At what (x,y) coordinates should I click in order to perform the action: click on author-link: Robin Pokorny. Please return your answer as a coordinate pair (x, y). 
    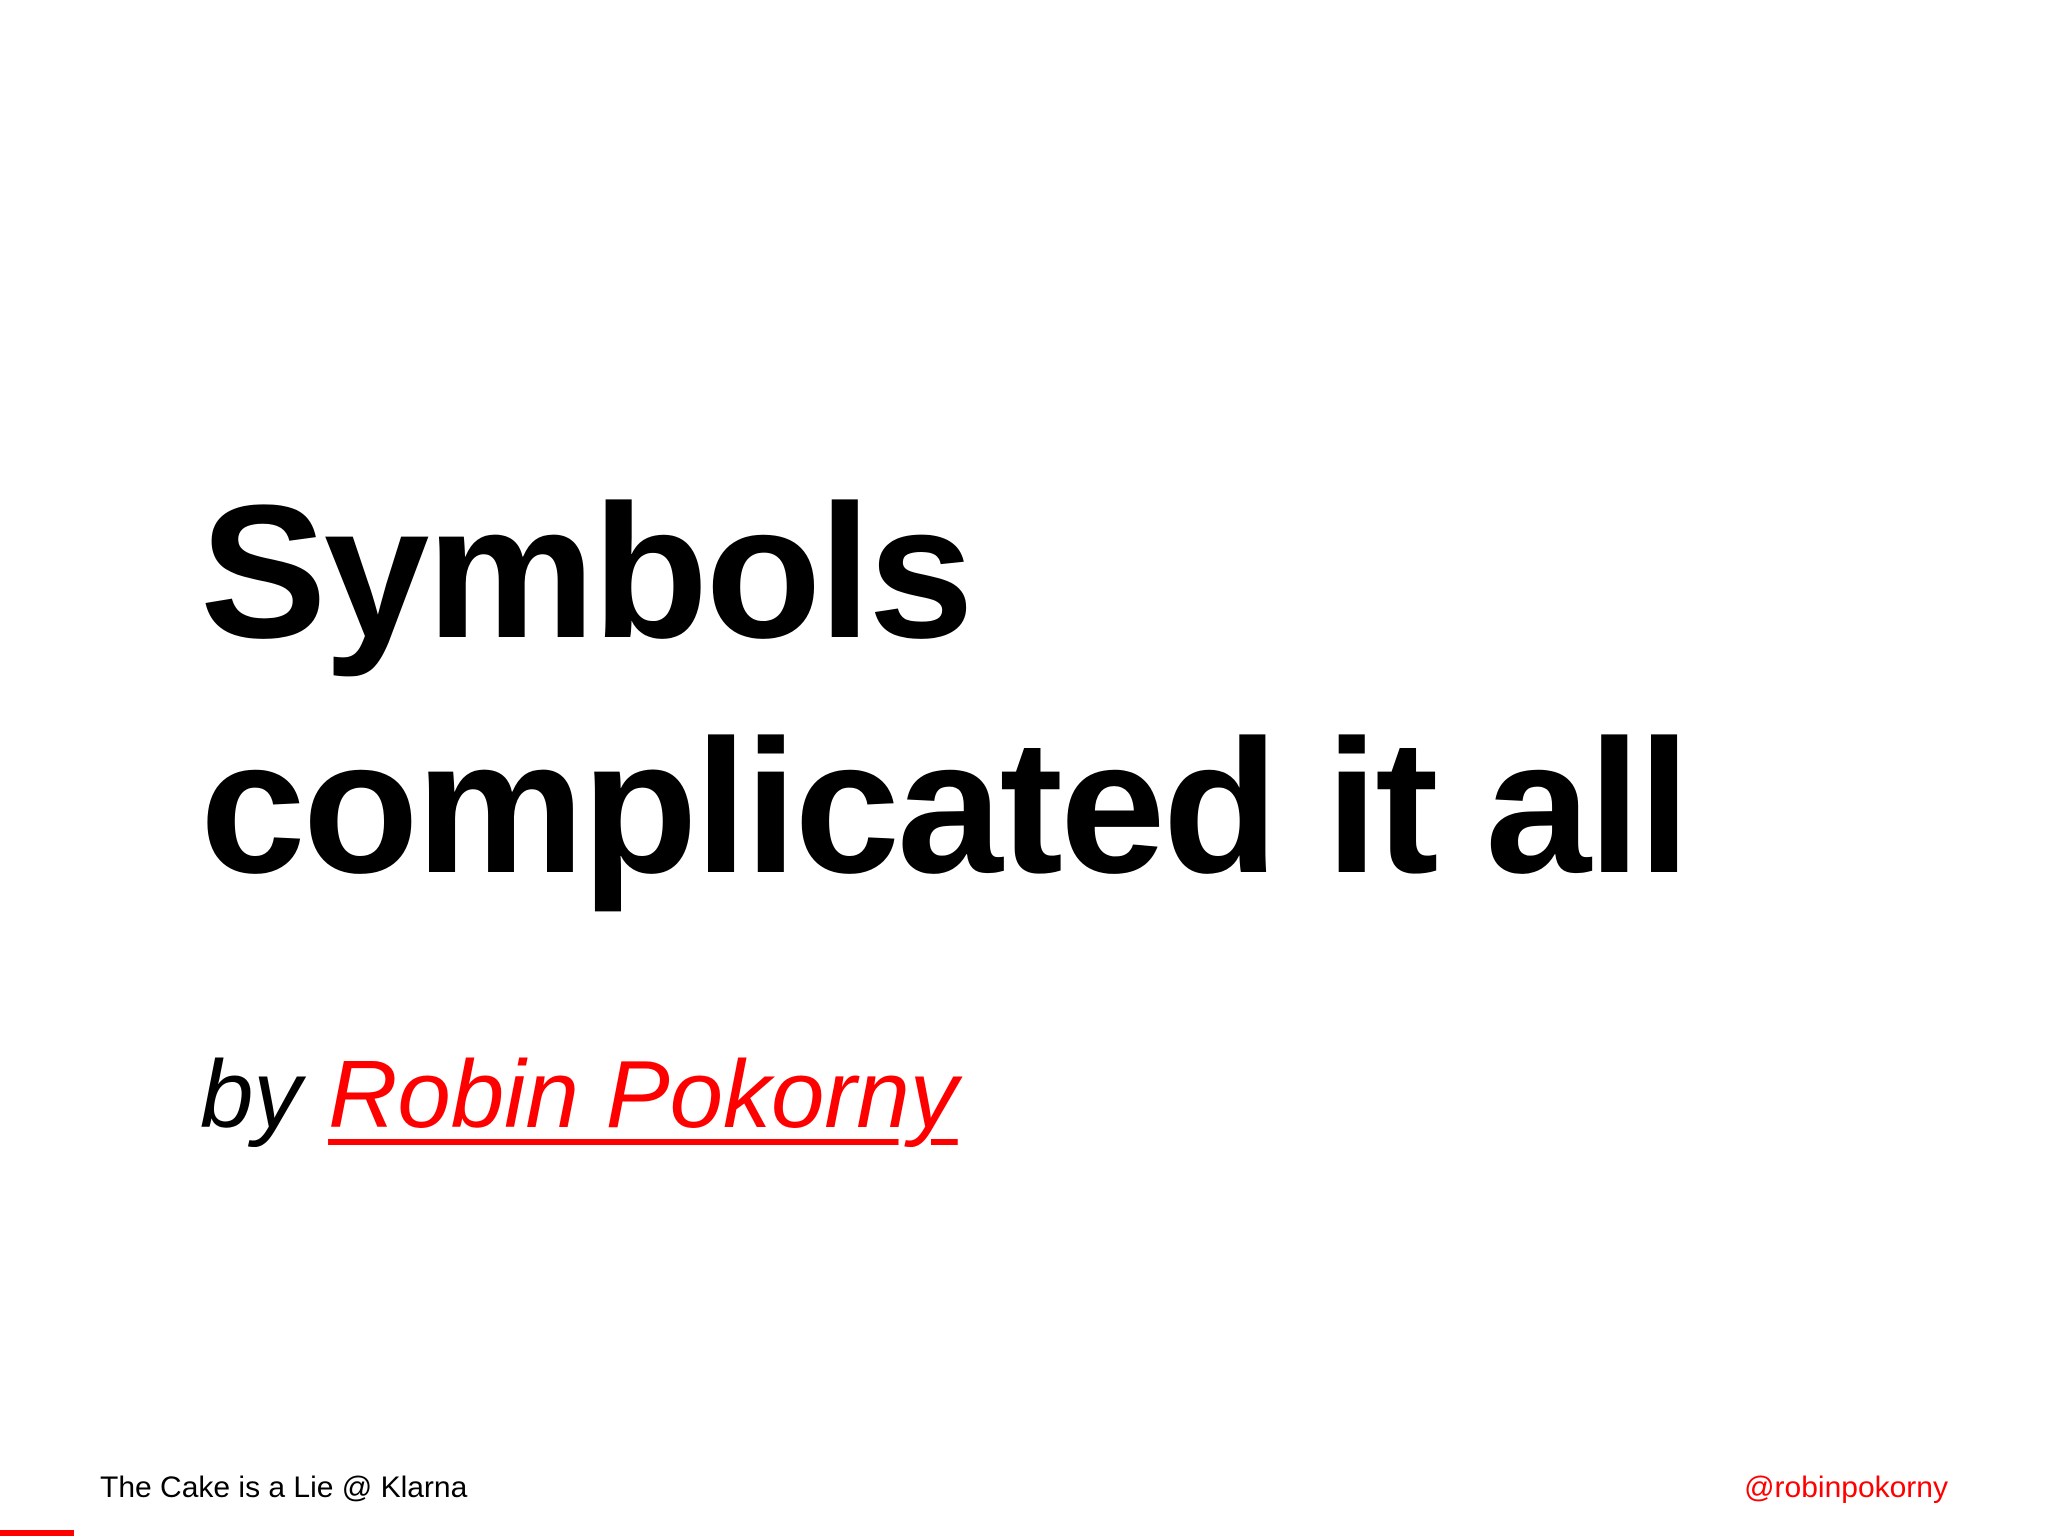
    Looking at the image, I should click on (643, 1094).